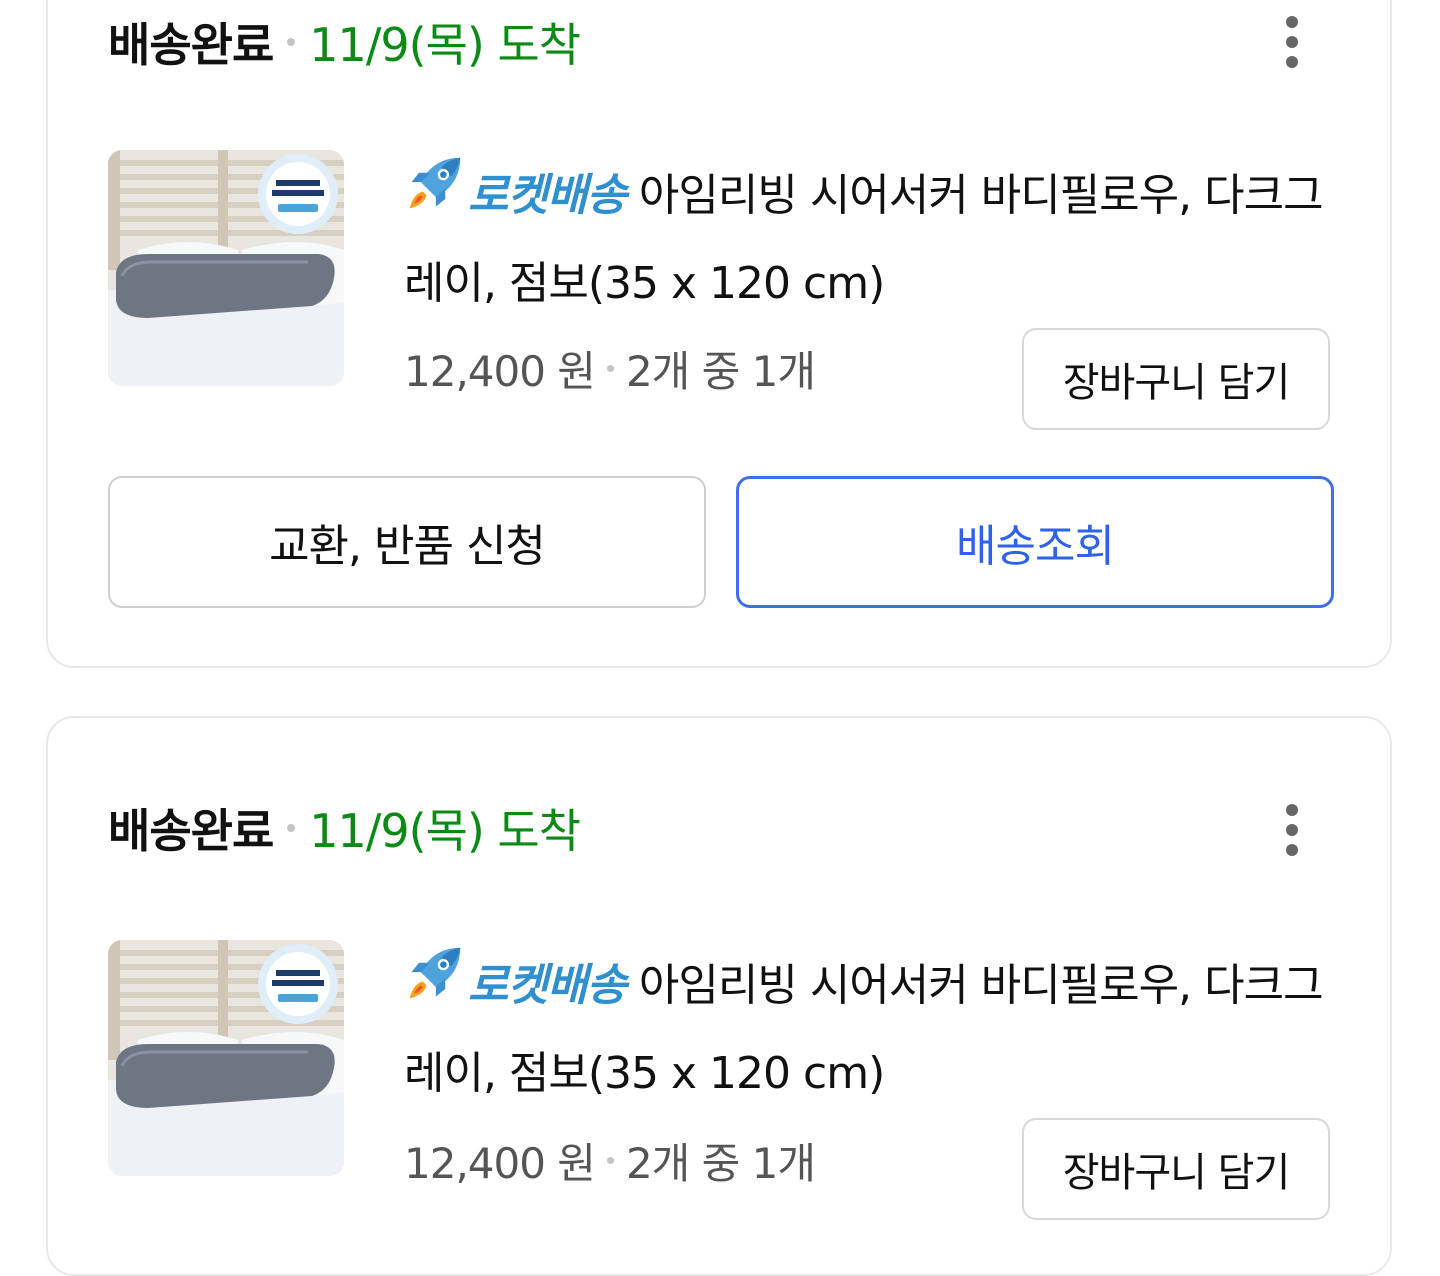 The width and height of the screenshot is (1440, 1276). I want to click on track-delivery-button: 배송조회, so click(1035, 542).